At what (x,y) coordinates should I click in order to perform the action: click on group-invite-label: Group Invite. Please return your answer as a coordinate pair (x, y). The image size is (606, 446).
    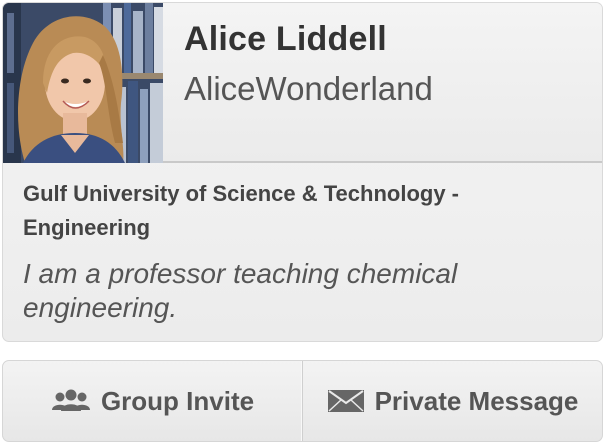
    Looking at the image, I should click on (177, 400).